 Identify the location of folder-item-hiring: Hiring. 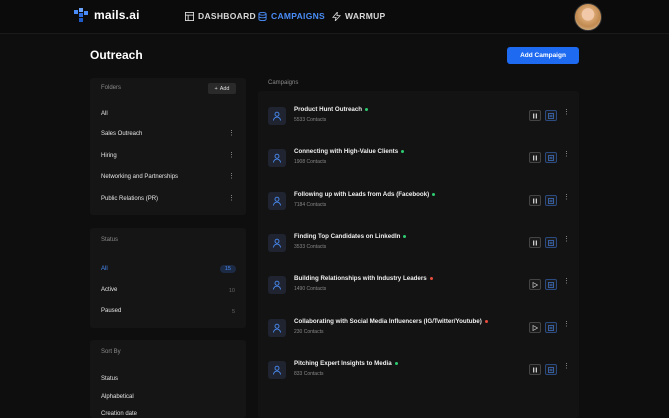
(109, 156).